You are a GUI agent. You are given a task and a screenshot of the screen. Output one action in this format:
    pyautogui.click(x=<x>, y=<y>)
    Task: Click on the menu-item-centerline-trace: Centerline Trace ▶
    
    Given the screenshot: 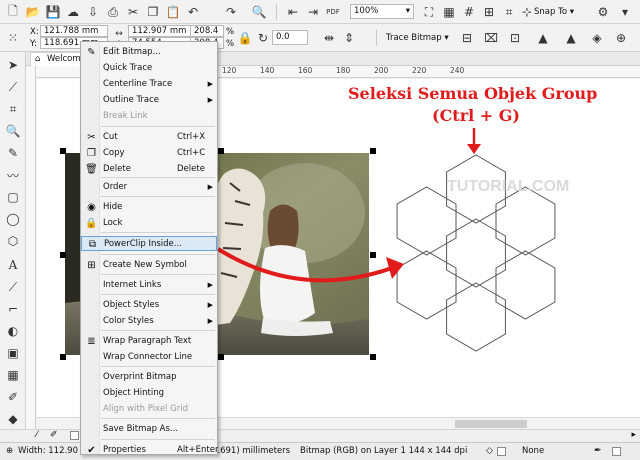 What is the action you would take?
    pyautogui.click(x=149, y=84)
    